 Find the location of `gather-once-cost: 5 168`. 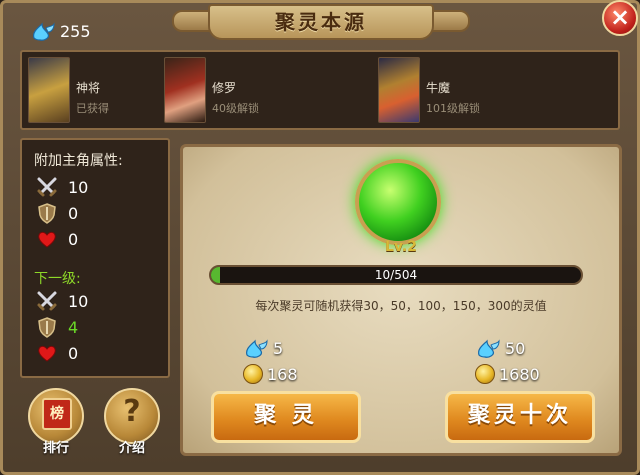

gather-once-cost: 5 168 is located at coordinates (270, 363).